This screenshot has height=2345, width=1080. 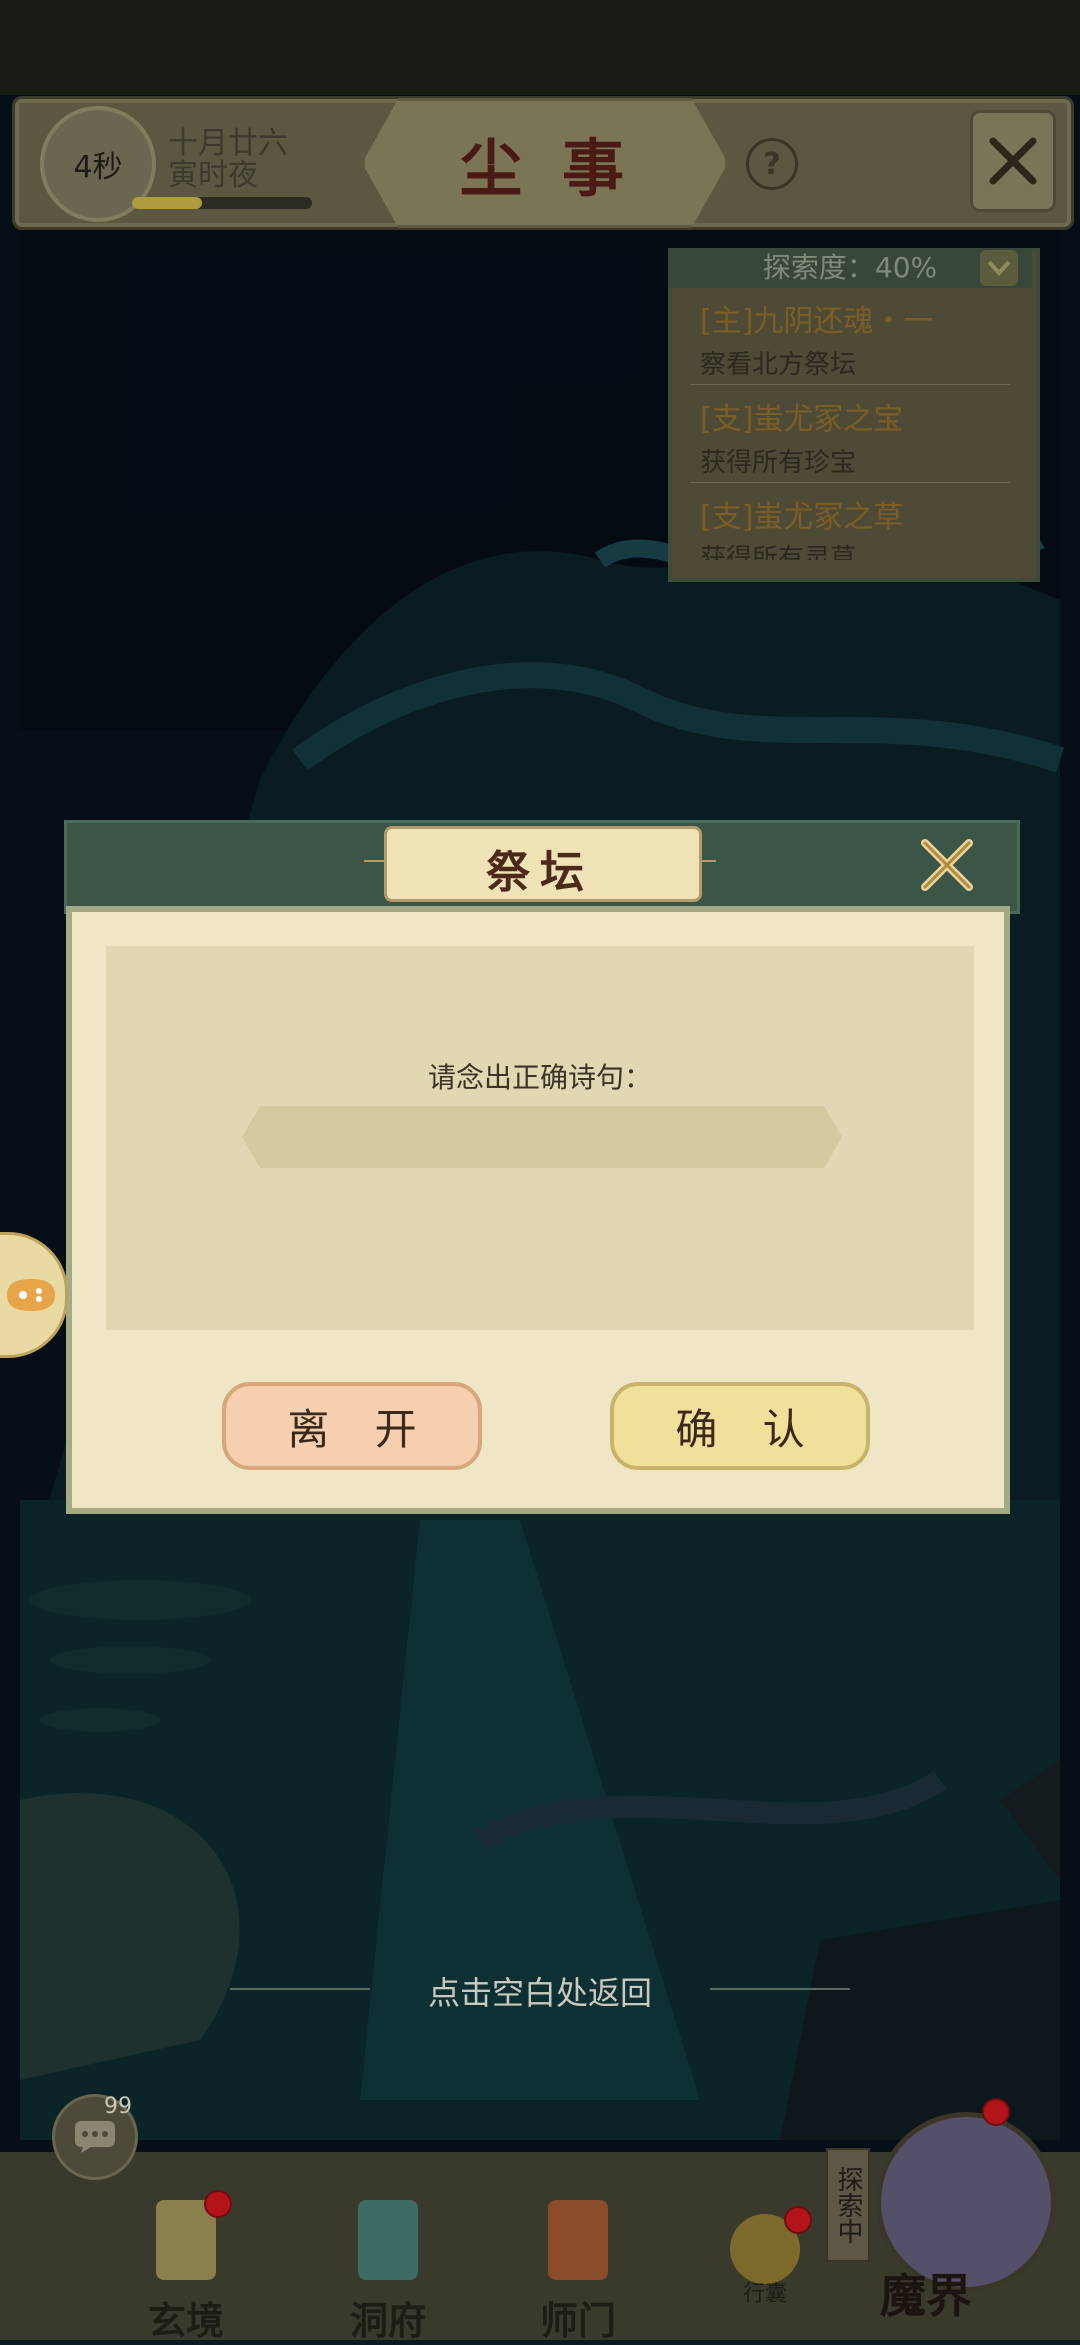 I want to click on question-icon: ?, so click(x=772, y=164).